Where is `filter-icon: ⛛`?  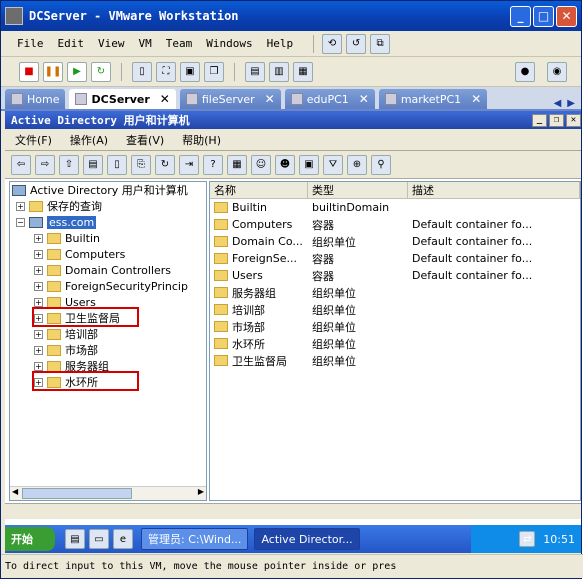
filter-icon: ⛛ is located at coordinates (333, 164).